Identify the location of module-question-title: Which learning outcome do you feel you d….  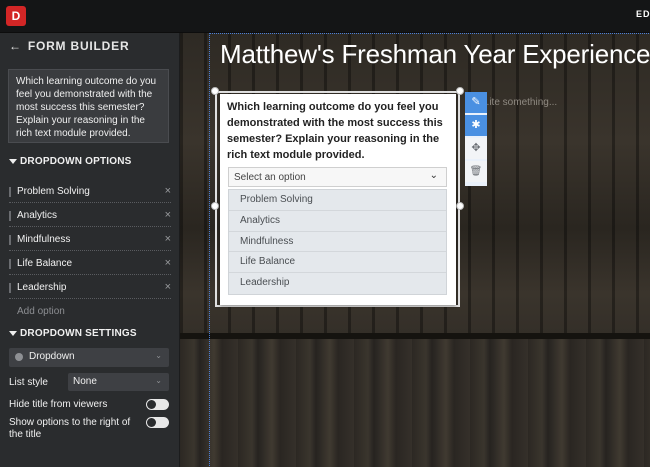
(335, 131).